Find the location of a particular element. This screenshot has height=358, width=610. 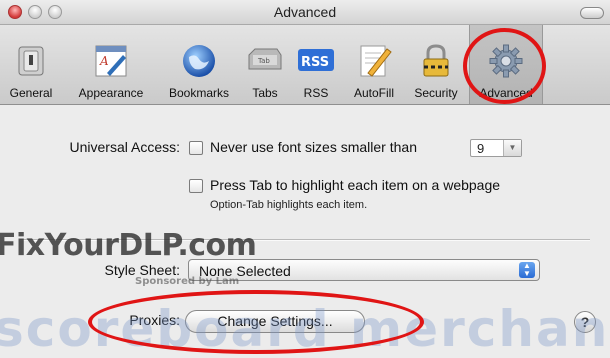

min-font-size-checkbox is located at coordinates (196, 148).